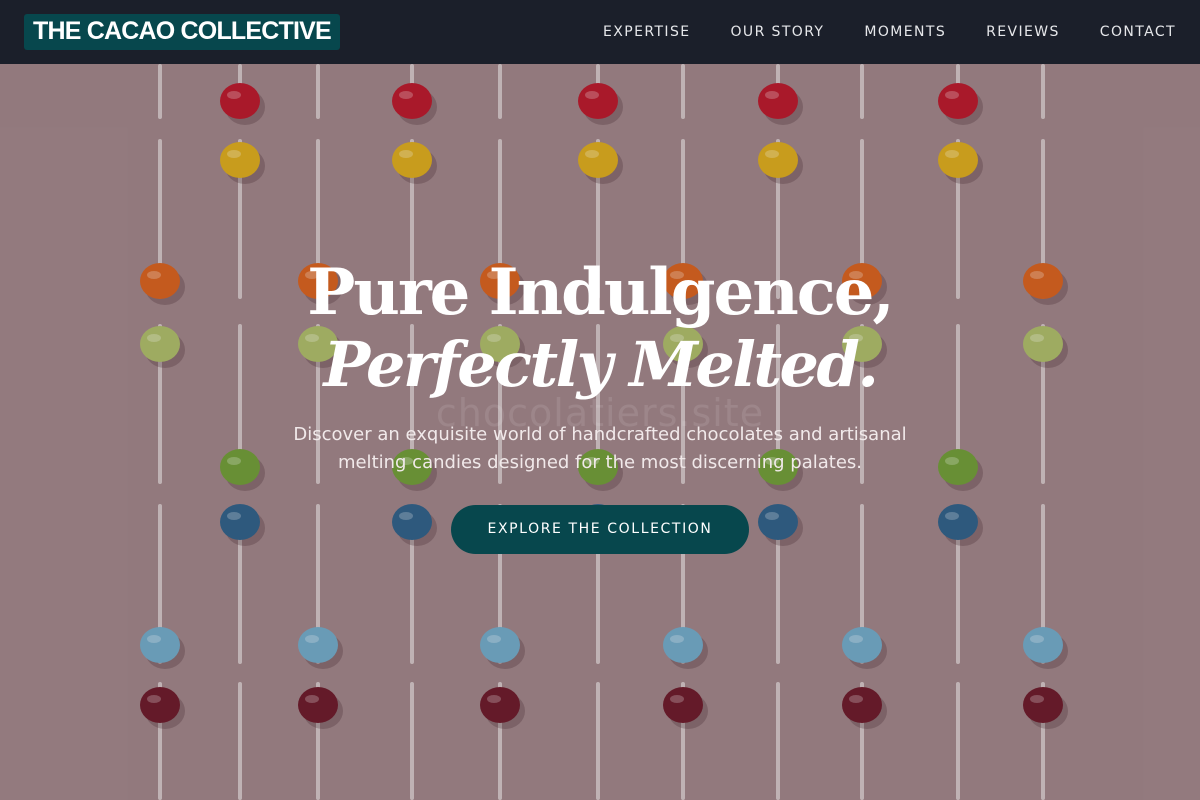 This screenshot has height=800, width=1200. I want to click on brand-logo: THE CACAO COLLECTIVE, so click(182, 32).